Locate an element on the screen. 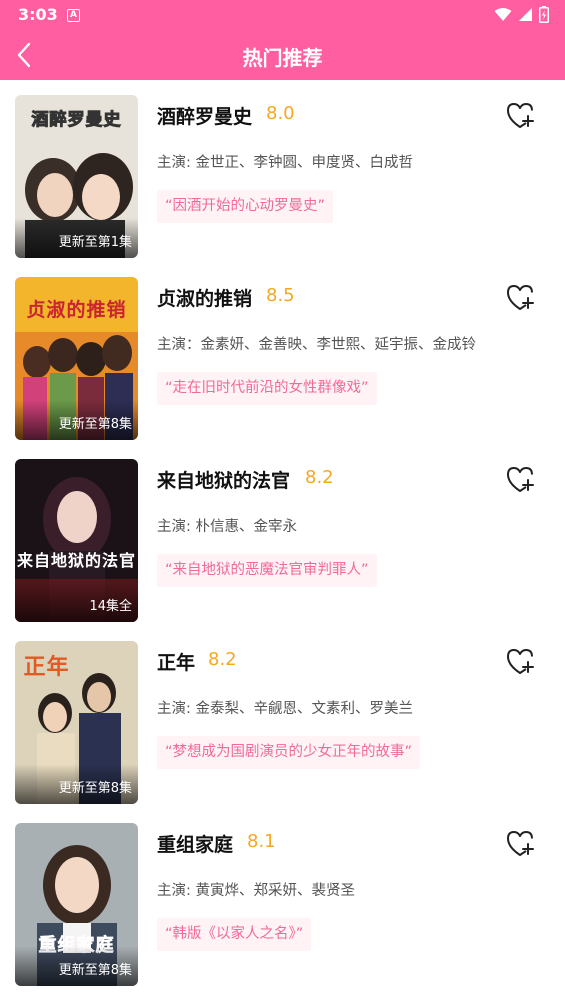 This screenshot has width=565, height=1004. cast-list: 主演: 黄寅烨、郑采妍、裴贤圣 is located at coordinates (256, 891).